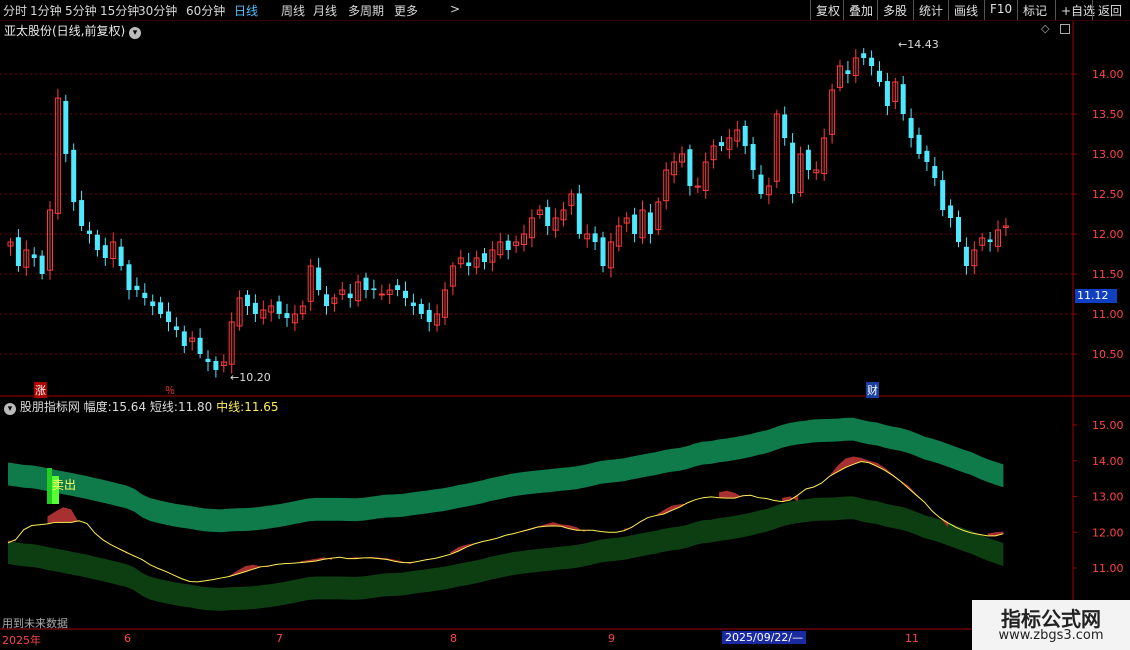 The image size is (1130, 650). What do you see at coordinates (1108, 314) in the screenshot?
I see `price-tick-label: 11.00` at bounding box center [1108, 314].